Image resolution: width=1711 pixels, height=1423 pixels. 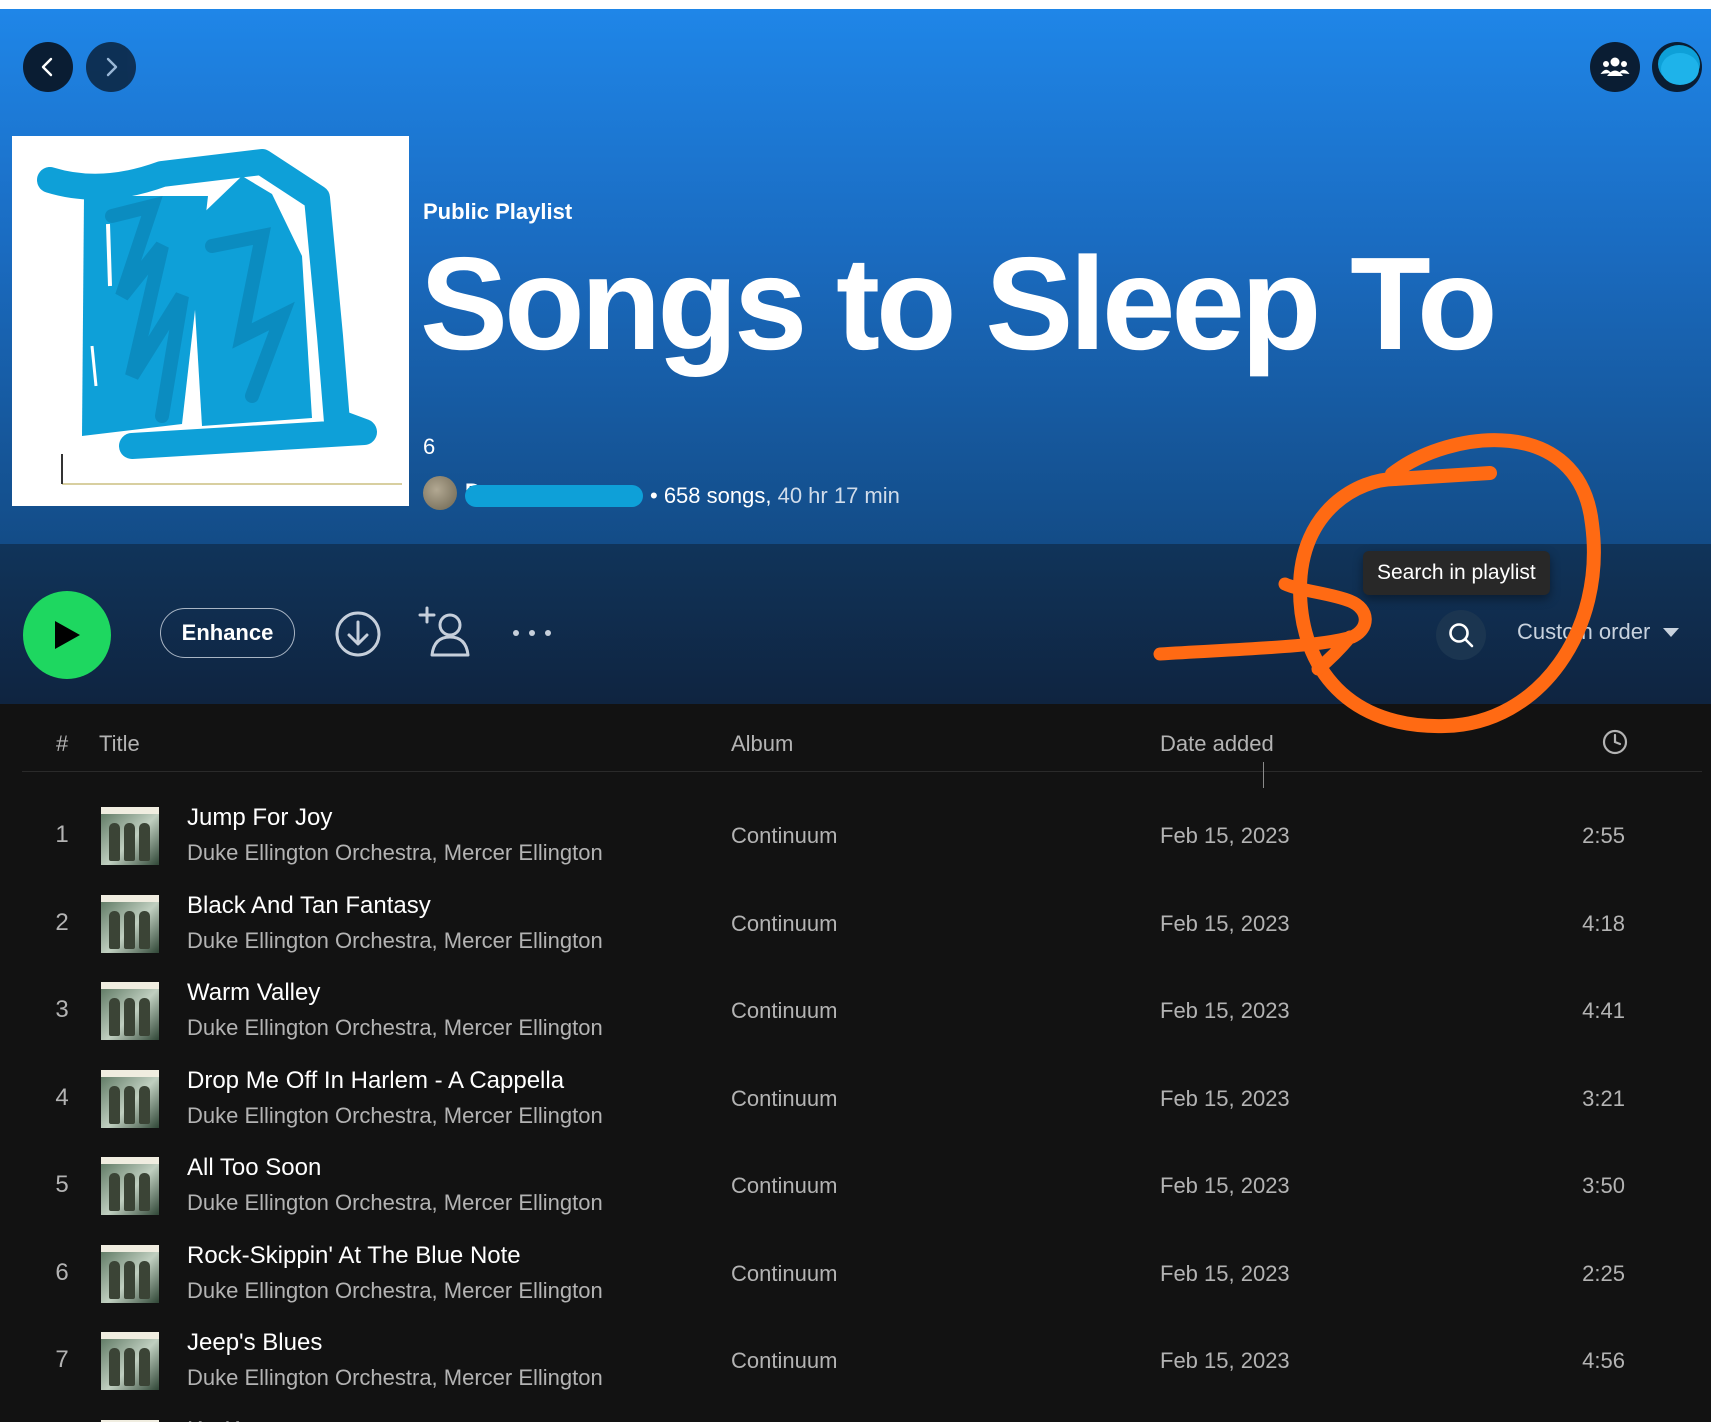 I want to click on enhance-button: Enhance, so click(x=227, y=633).